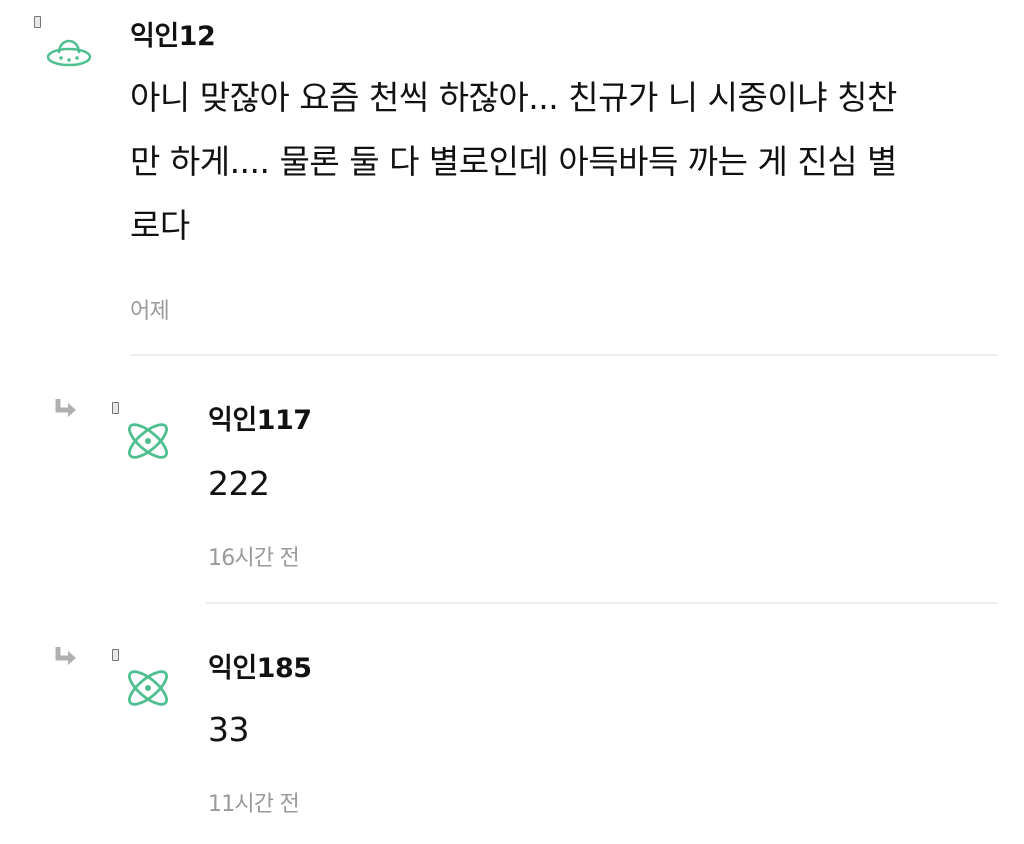 This screenshot has width=1024, height=844. I want to click on comment-text-line: 만 하게.... 물론 둘 다 별로인데 아득바득 까는 게 진심 별, so click(513, 161).